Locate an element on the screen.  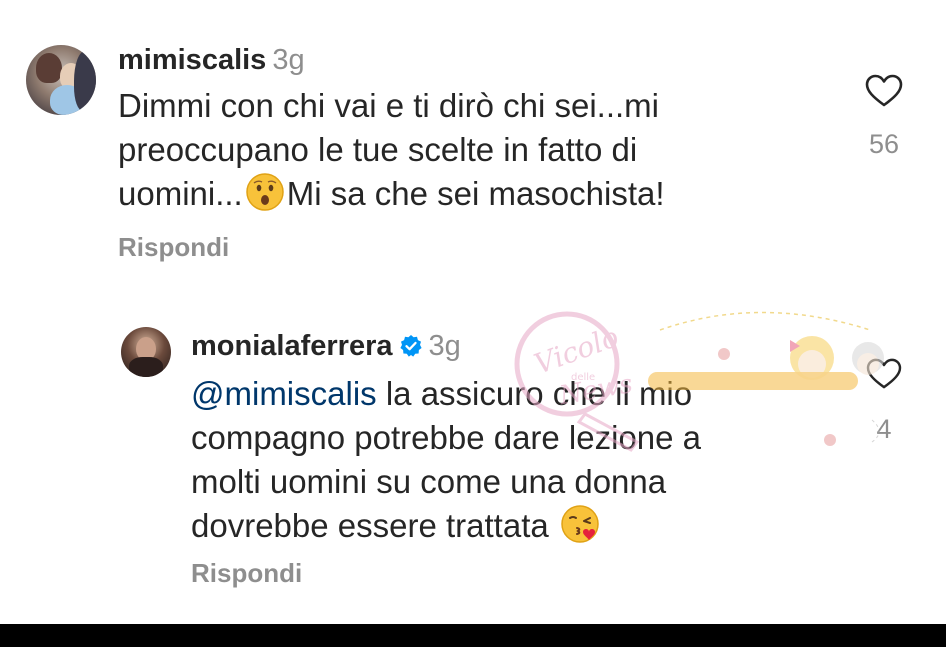
comment-line: uomini... Mi sa che sei masochista! is located at coordinates (391, 197).